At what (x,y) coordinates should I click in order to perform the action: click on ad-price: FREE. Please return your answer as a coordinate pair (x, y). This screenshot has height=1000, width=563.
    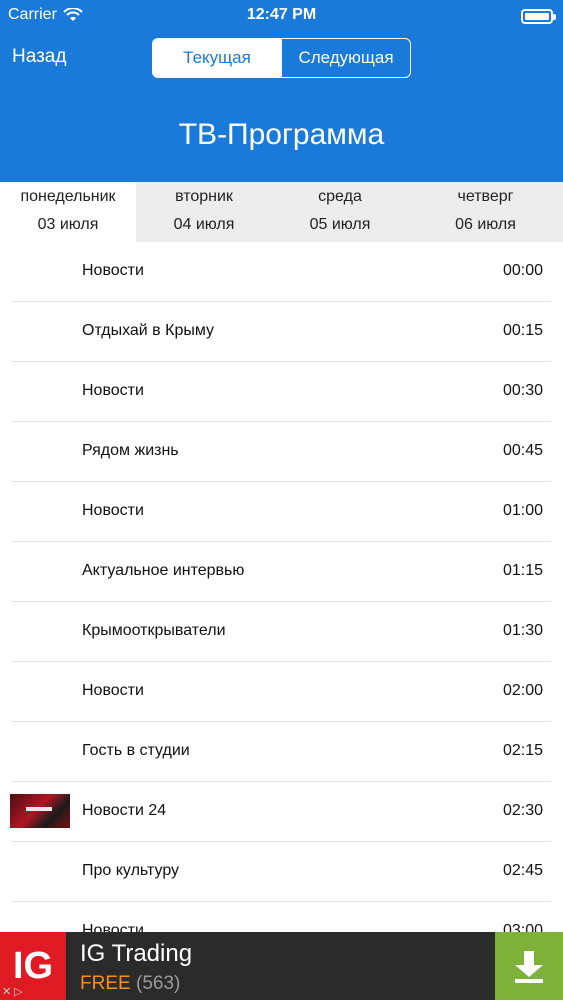
    Looking at the image, I should click on (105, 983).